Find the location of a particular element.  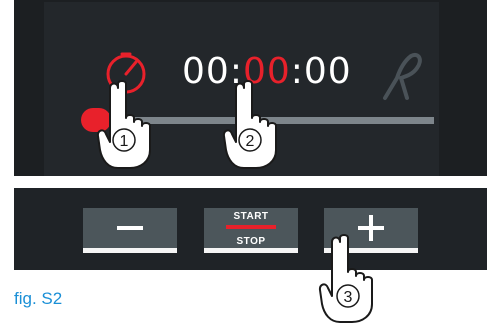

start-stop-divider is located at coordinates (251, 227).